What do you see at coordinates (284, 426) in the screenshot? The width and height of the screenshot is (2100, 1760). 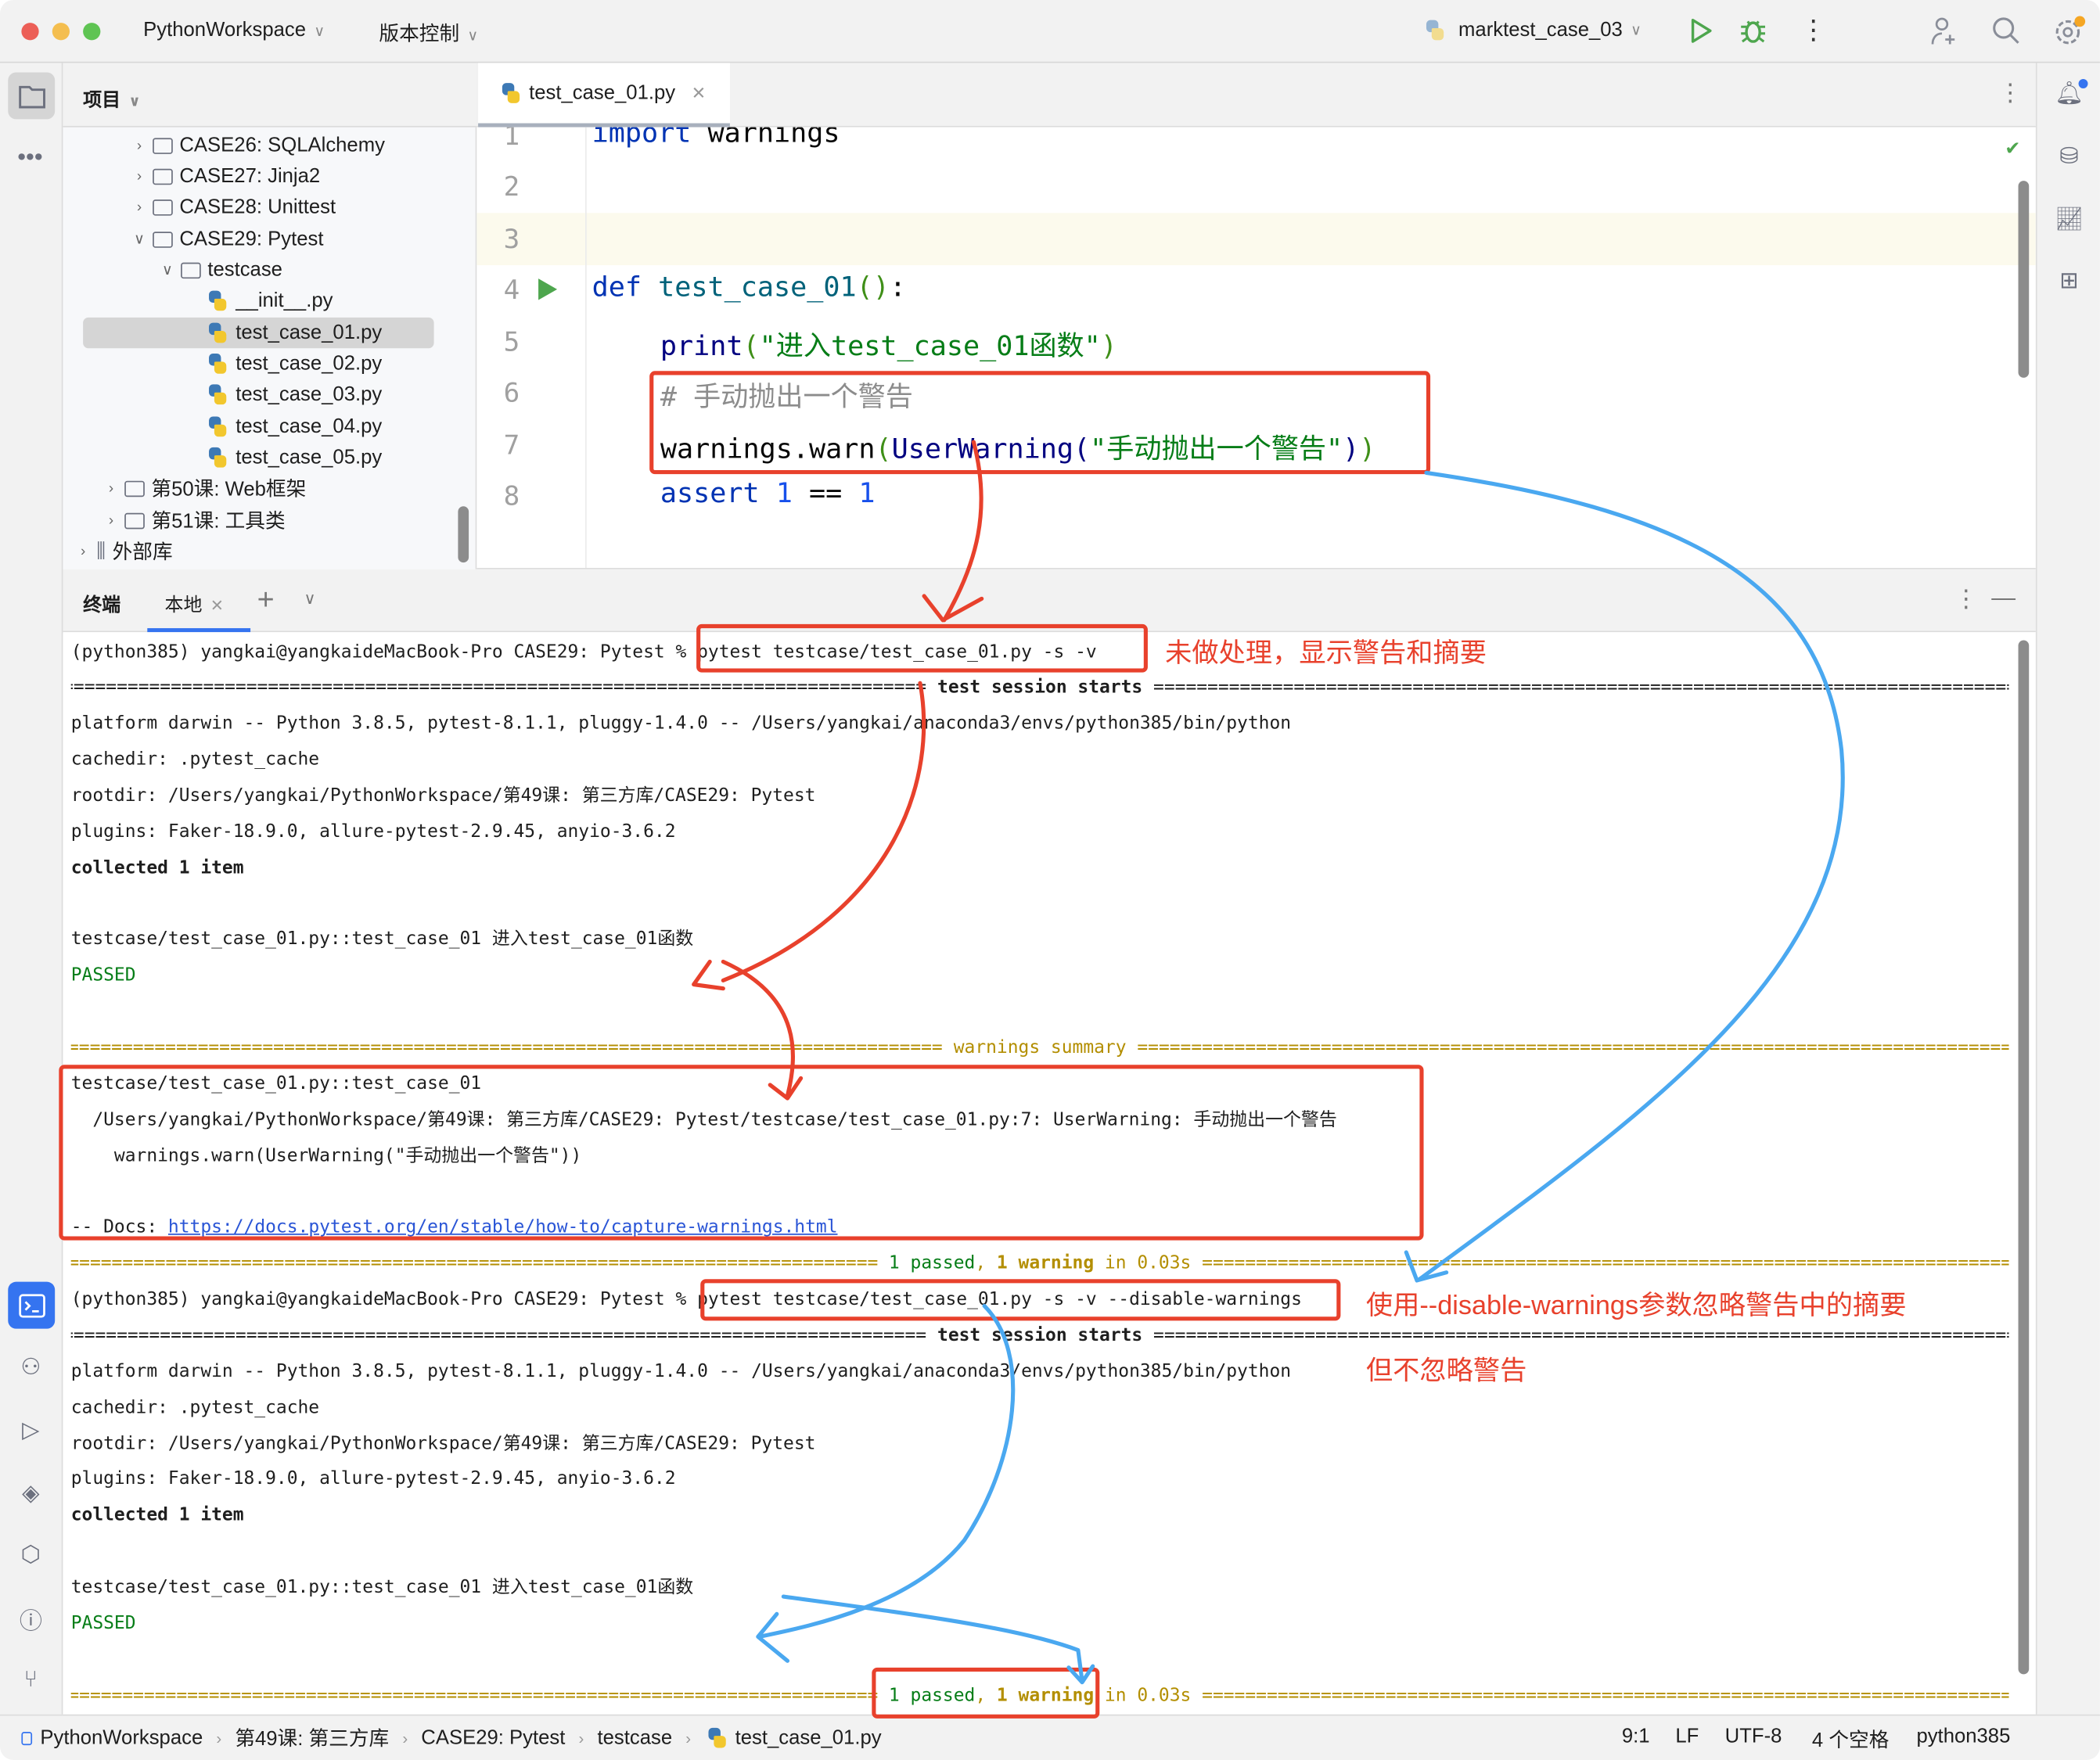 I see `tree-item: test_case_04.py` at bounding box center [284, 426].